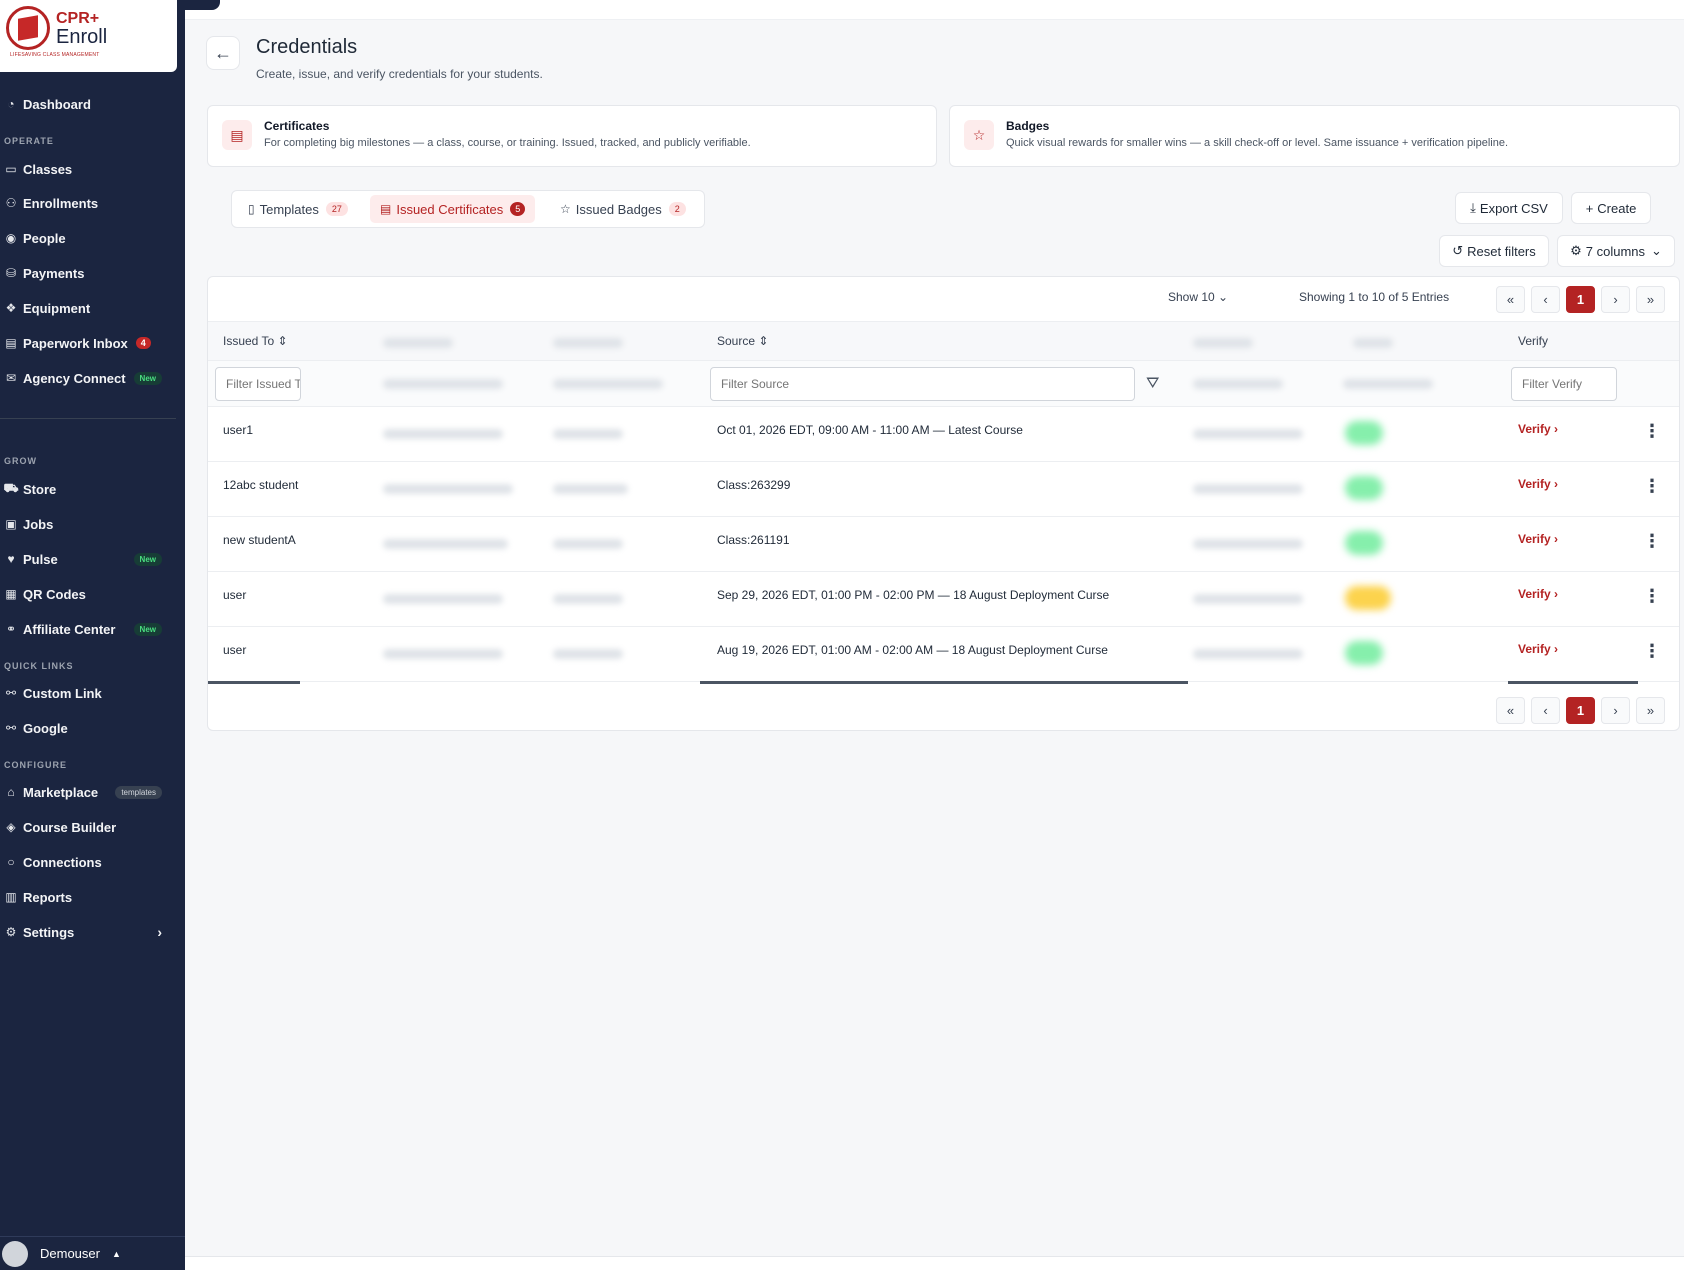  I want to click on sidebar-item-agency-connect: ✉ Agency Connect New, so click(90, 378).